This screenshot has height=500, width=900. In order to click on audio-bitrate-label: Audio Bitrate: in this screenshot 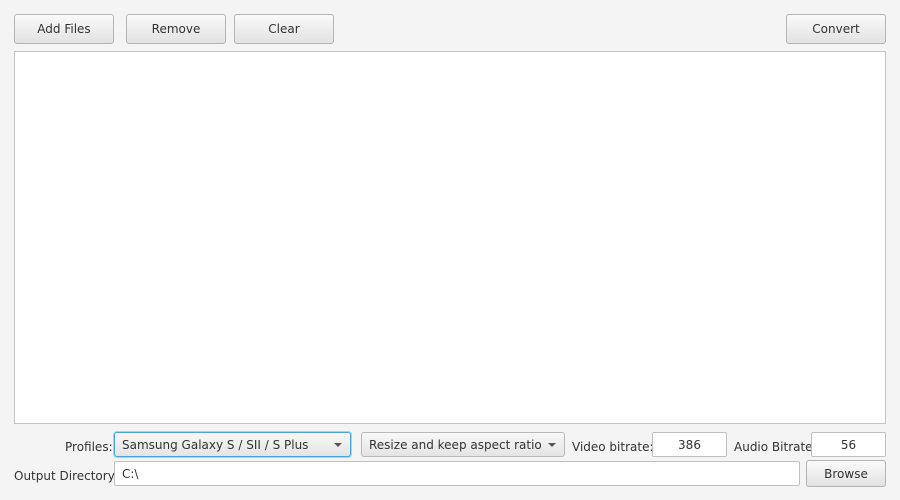, I will do `click(775, 447)`.